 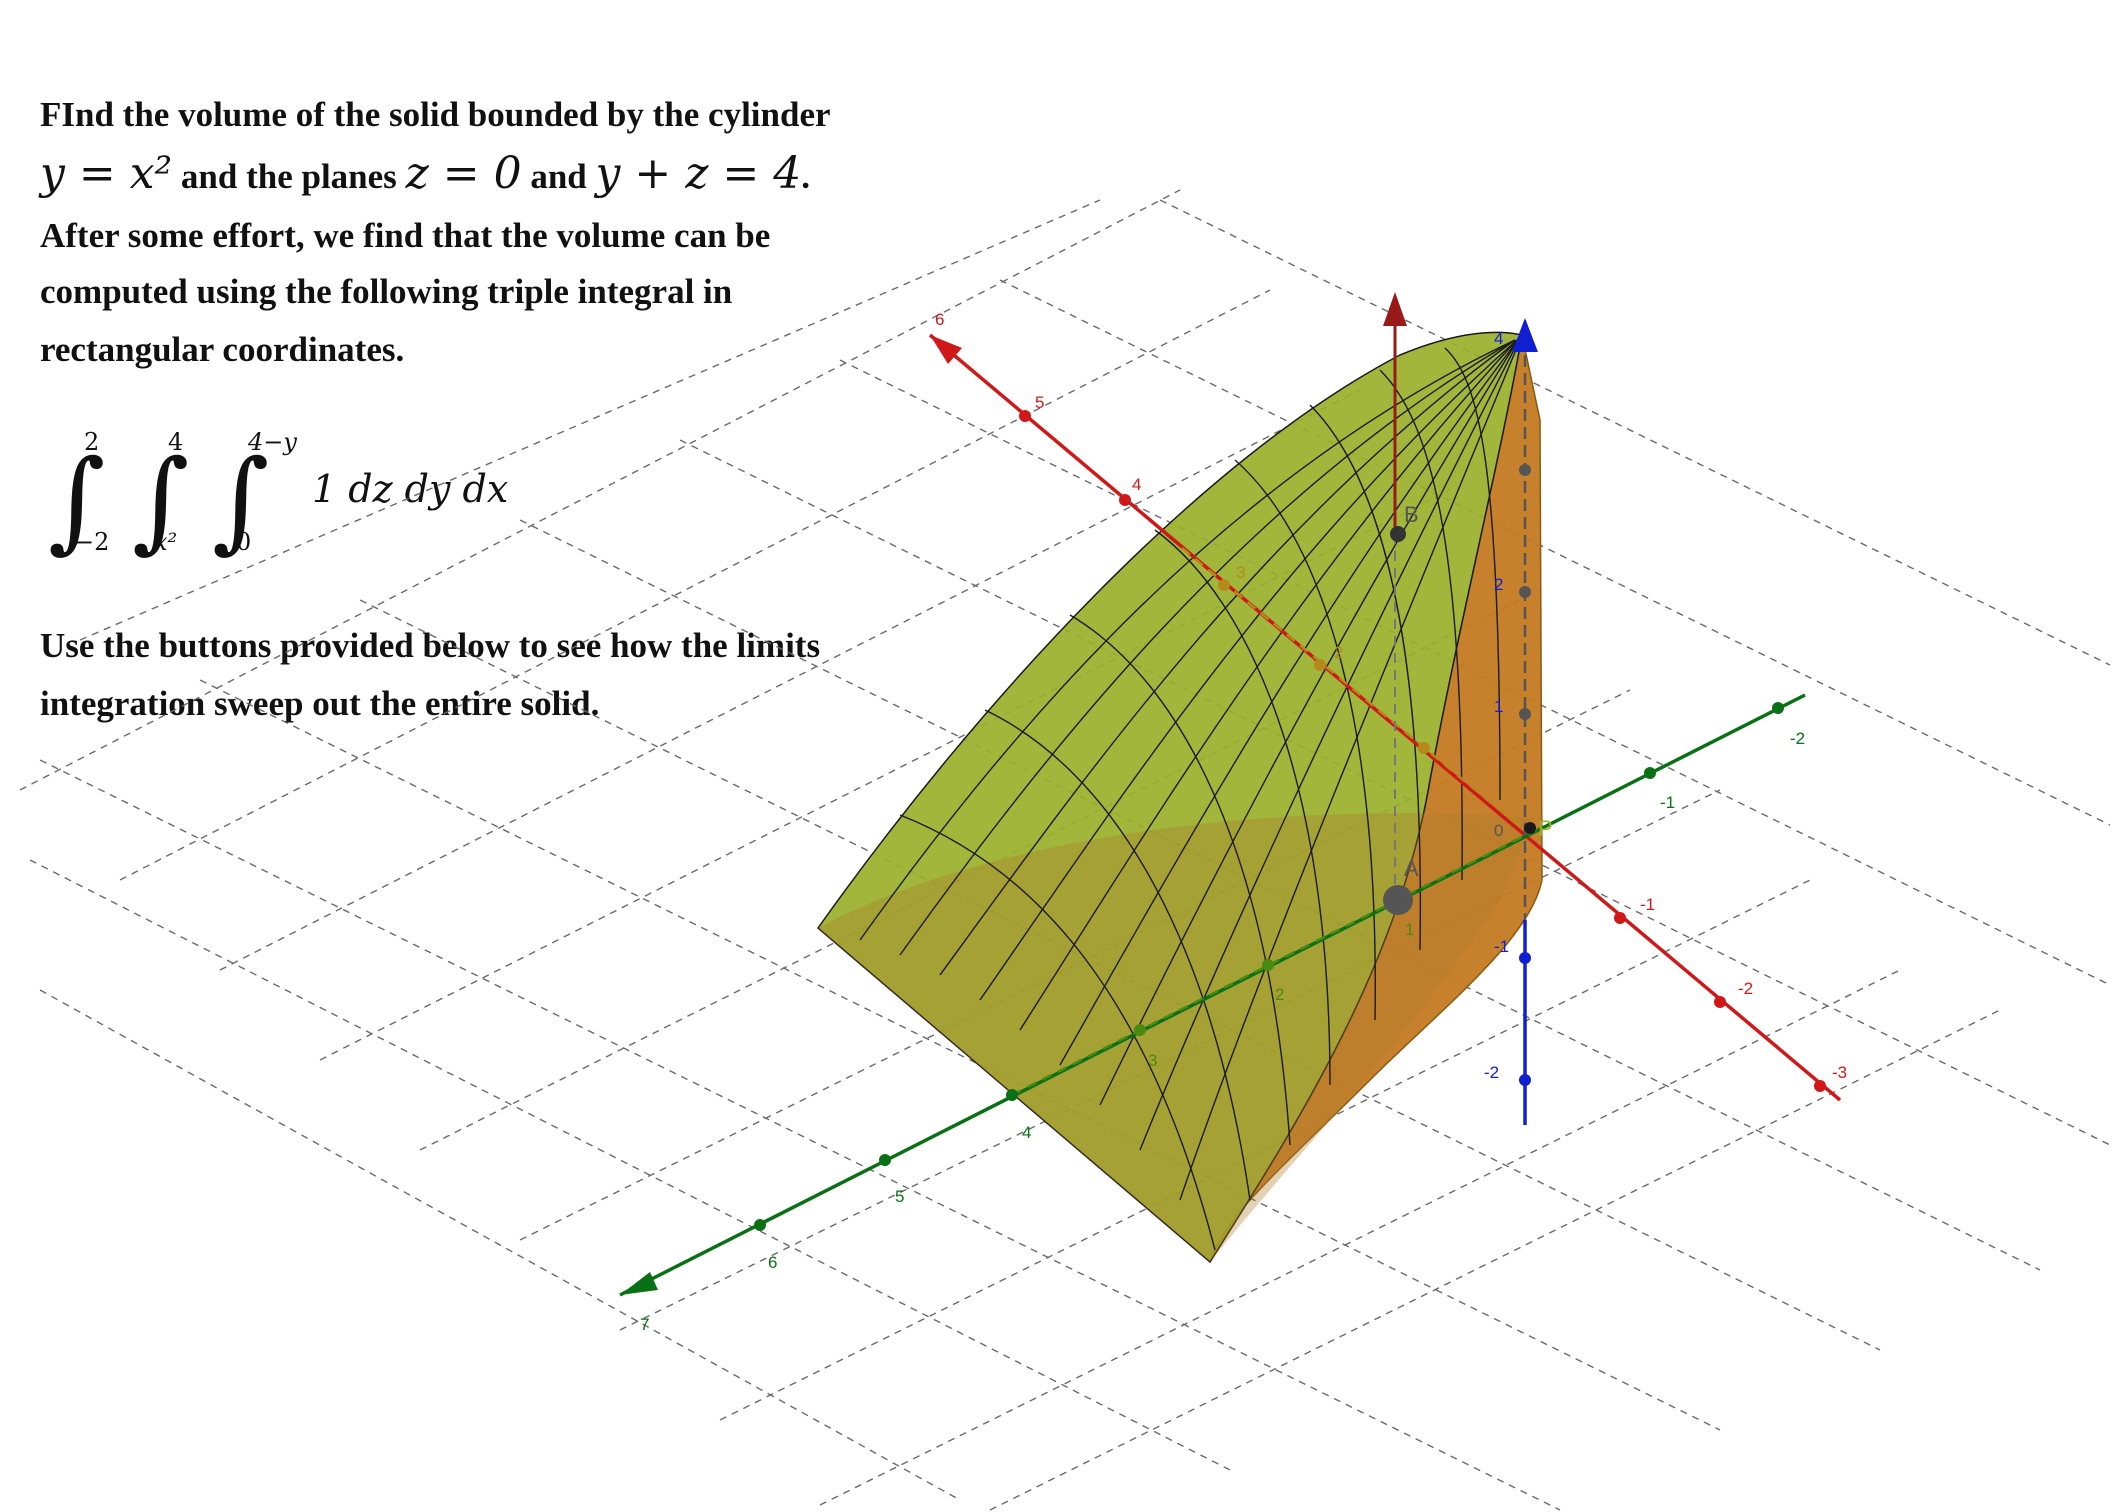 What do you see at coordinates (1411, 868) in the screenshot?
I see `label-A: A` at bounding box center [1411, 868].